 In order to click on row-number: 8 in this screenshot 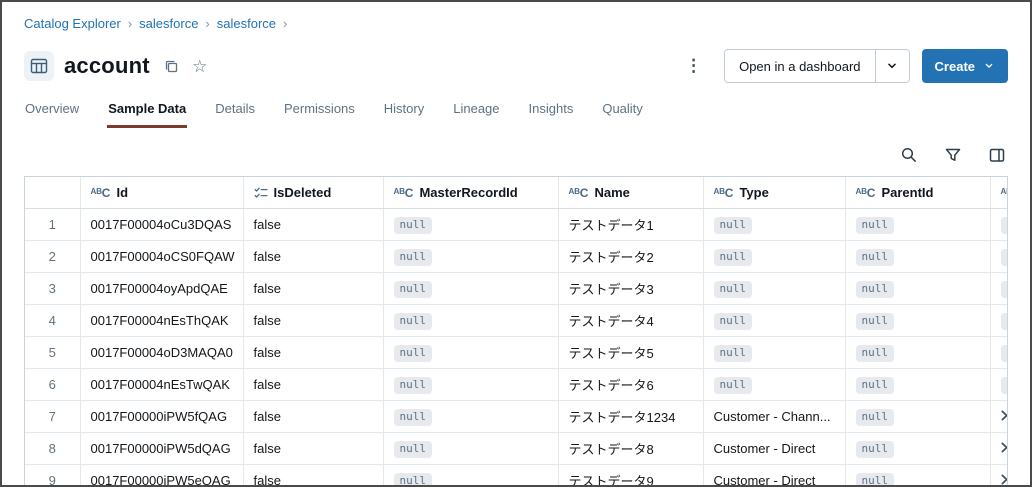, I will do `click(53, 448)`.